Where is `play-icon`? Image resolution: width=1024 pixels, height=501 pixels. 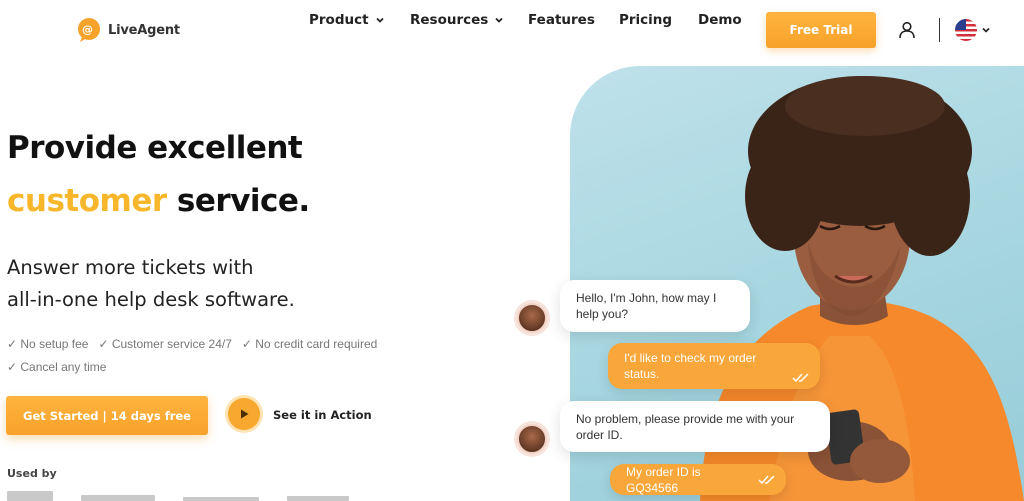
play-icon is located at coordinates (245, 414).